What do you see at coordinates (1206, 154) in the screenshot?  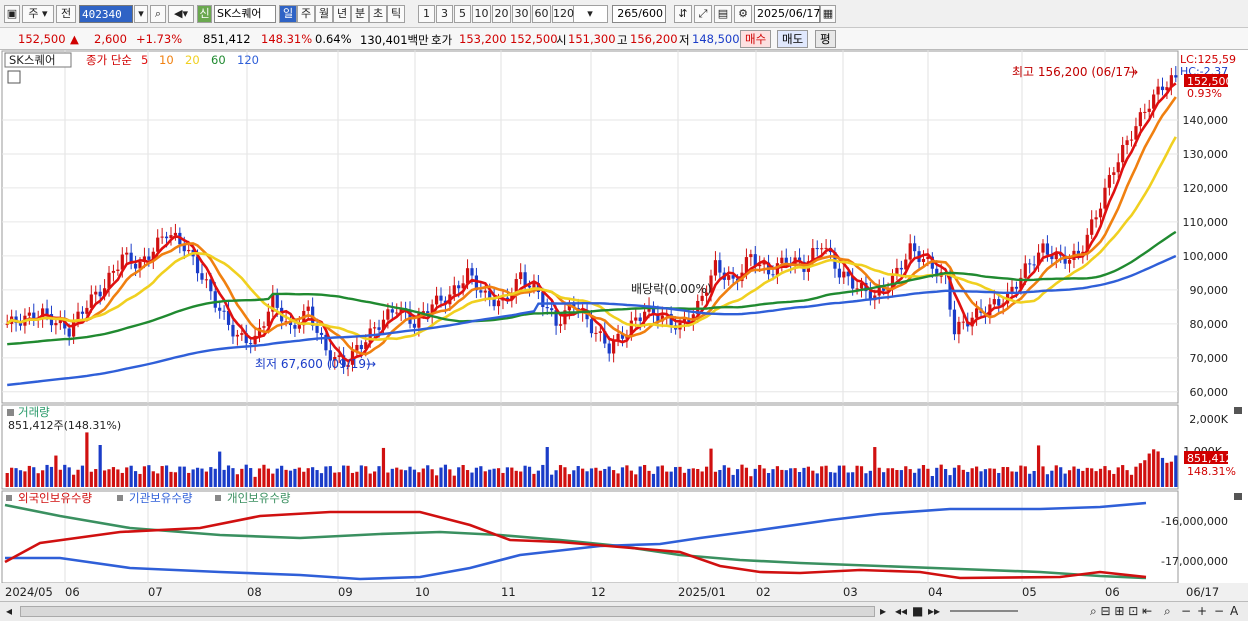 I see `price-tick: 130,000` at bounding box center [1206, 154].